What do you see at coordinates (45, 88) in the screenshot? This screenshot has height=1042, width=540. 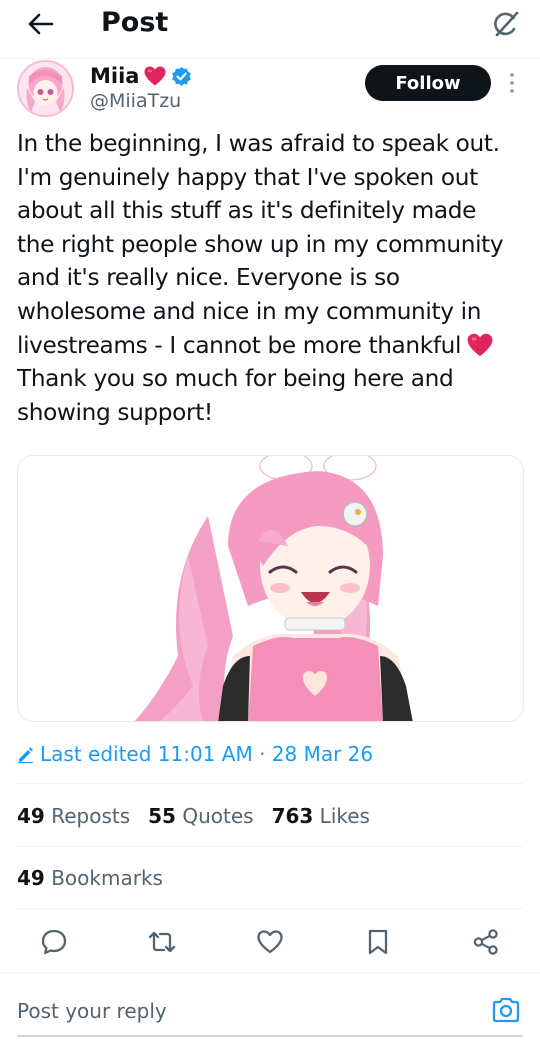 I see `avatar` at bounding box center [45, 88].